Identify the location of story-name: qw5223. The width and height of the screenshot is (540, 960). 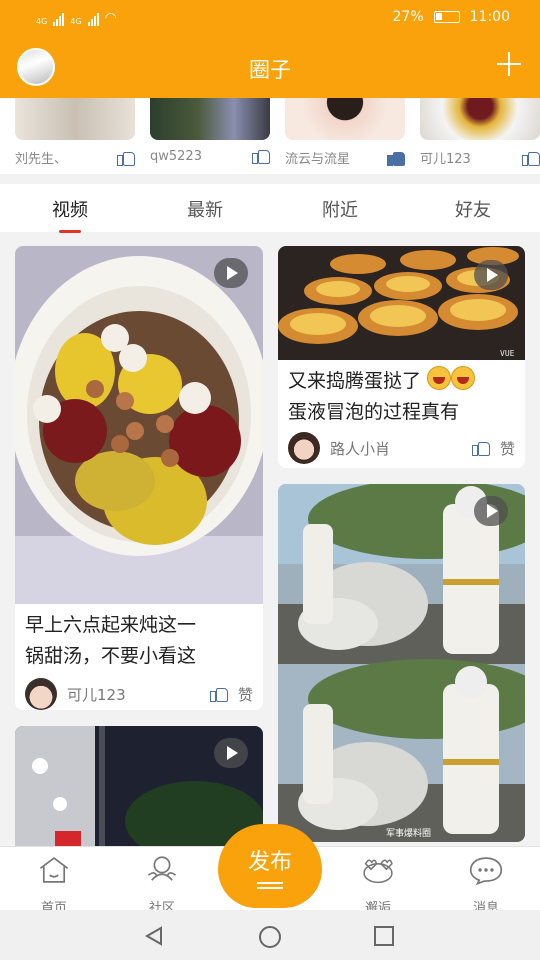
(176, 156).